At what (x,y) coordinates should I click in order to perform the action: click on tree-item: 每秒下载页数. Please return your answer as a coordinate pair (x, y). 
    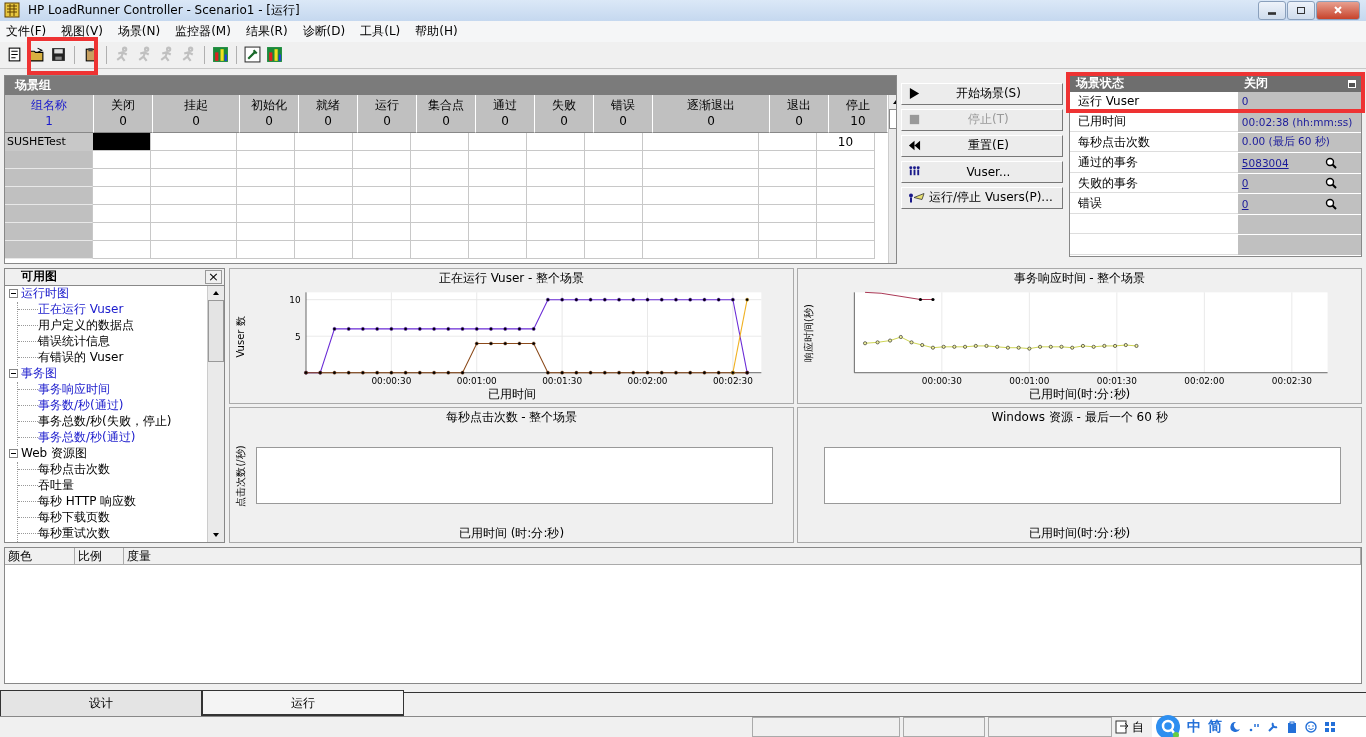
    Looking at the image, I should click on (74, 518).